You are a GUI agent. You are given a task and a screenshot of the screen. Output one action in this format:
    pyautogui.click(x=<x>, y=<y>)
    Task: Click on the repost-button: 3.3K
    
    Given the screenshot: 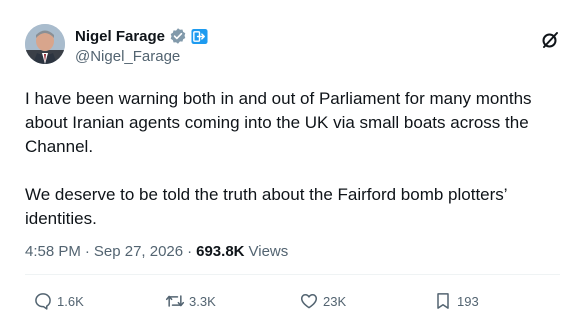 What is the action you would take?
    pyautogui.click(x=190, y=301)
    